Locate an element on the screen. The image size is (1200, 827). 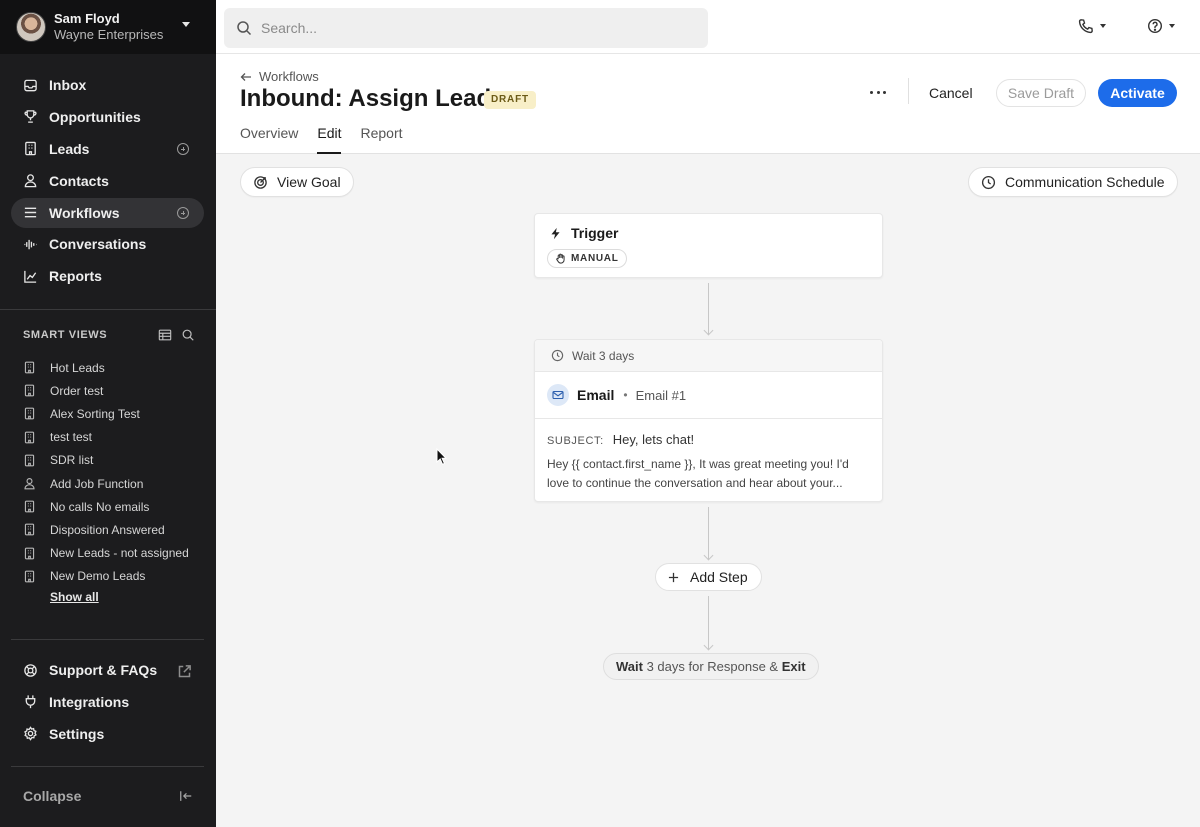
sidebar-item-conversations: Conversations is located at coordinates (107, 244).